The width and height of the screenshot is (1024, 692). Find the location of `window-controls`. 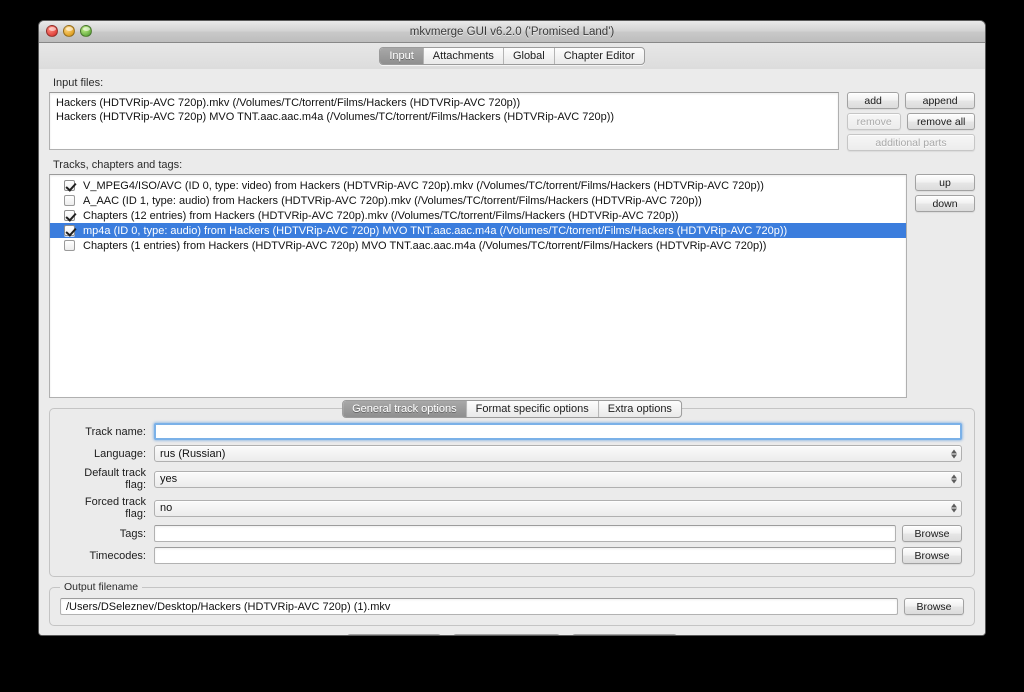

window-controls is located at coordinates (69, 31).